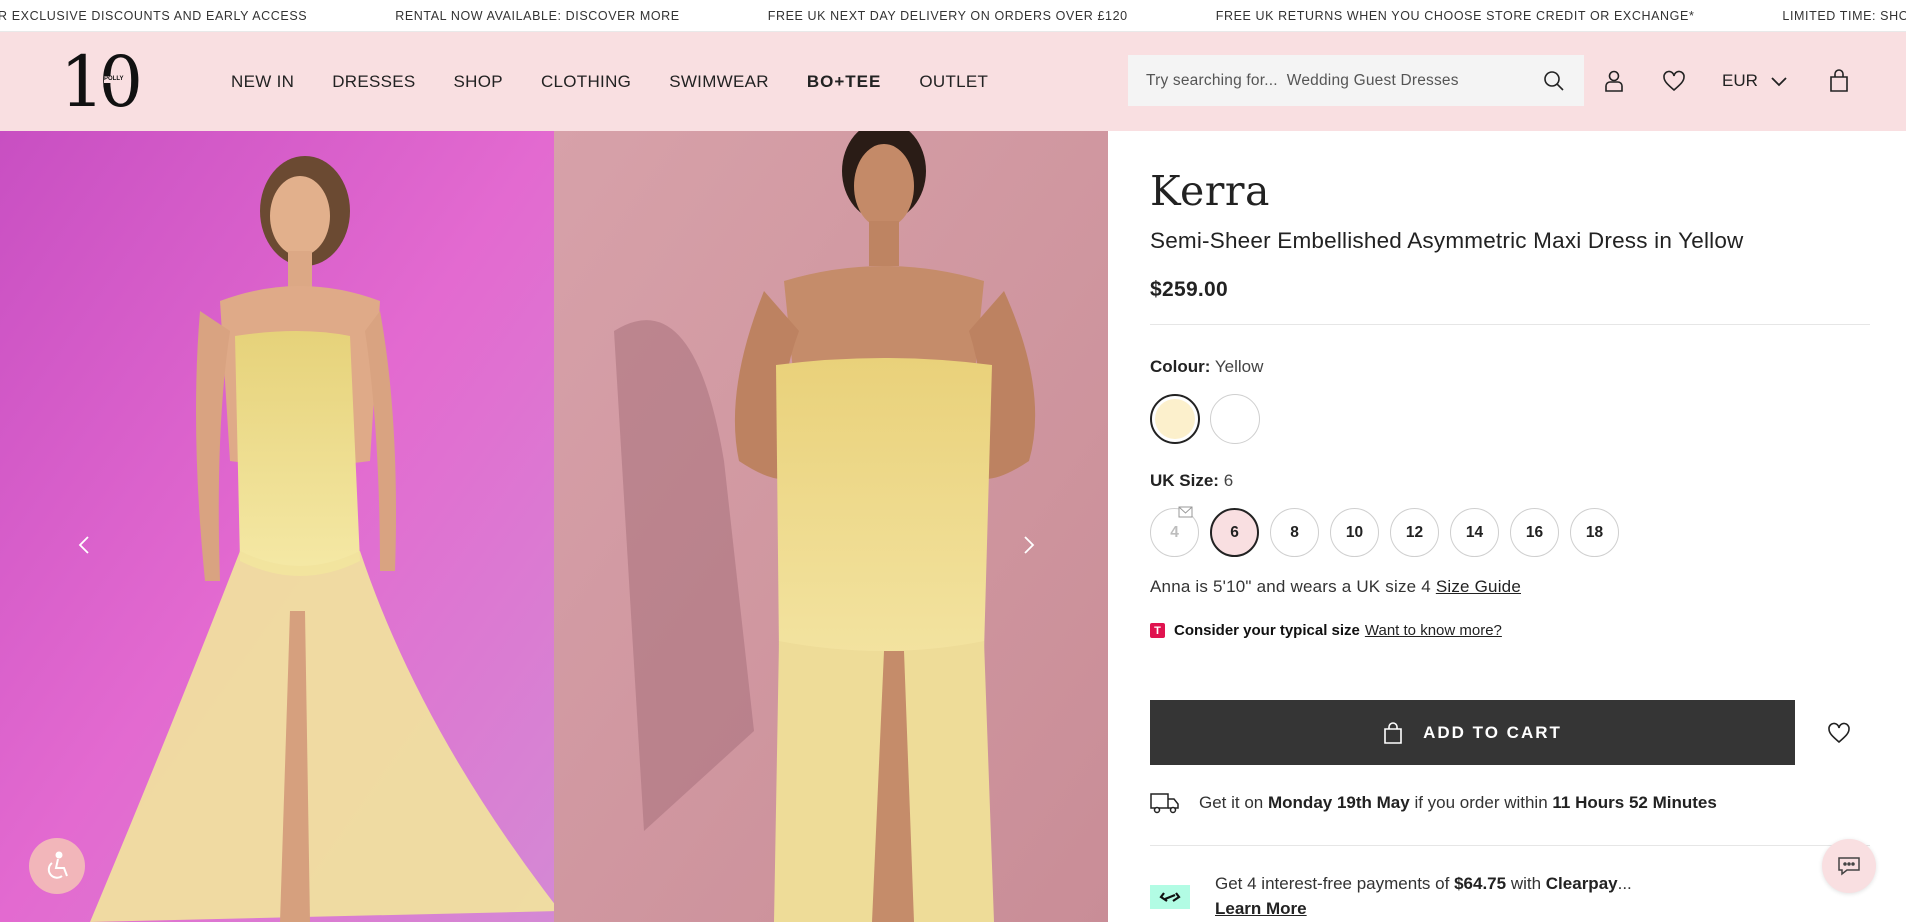 The width and height of the screenshot is (1906, 922). I want to click on size-option-label: 10, so click(1354, 532).